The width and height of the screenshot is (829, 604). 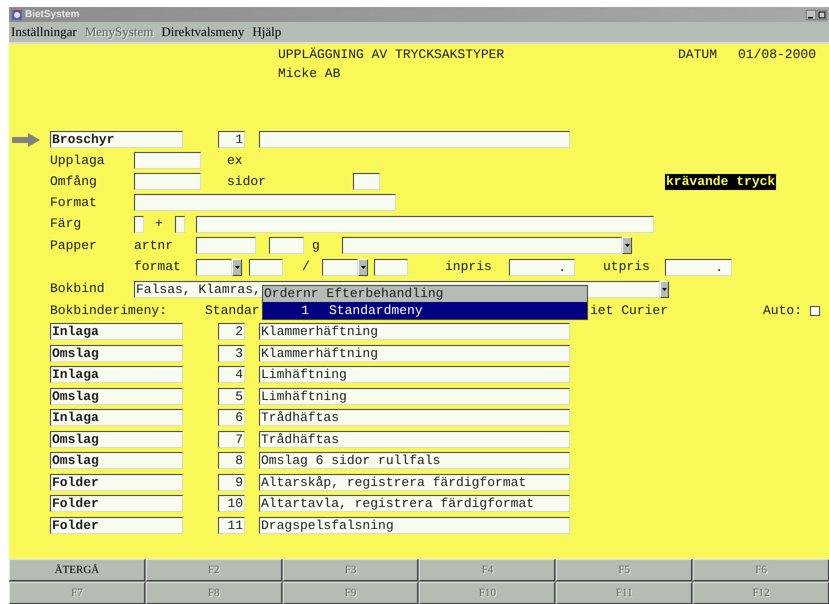 What do you see at coordinates (78, 289) in the screenshot?
I see `field-label: Bokbind` at bounding box center [78, 289].